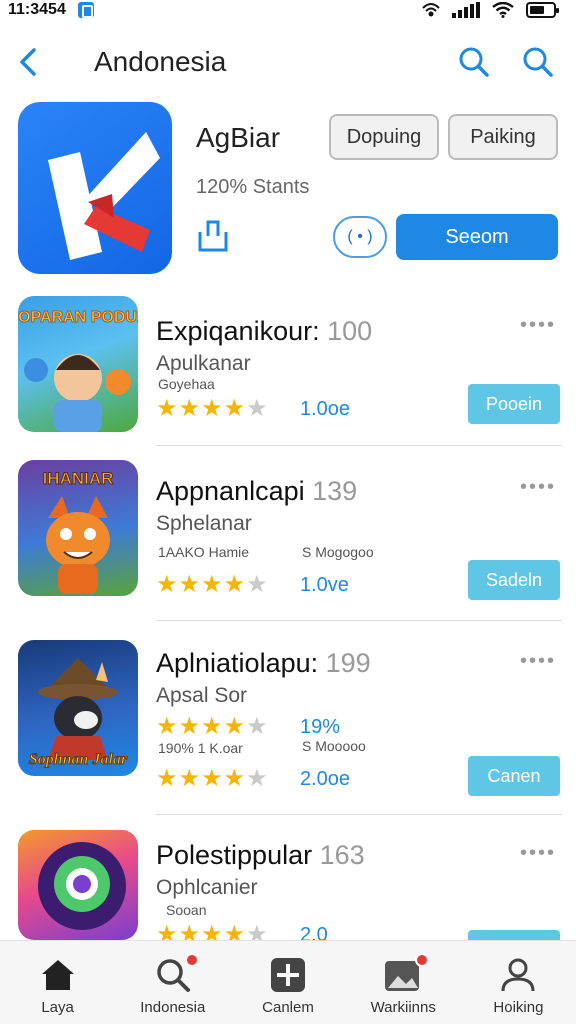  I want to click on app-thumbnail: POPARAN PODUA, so click(78, 364).